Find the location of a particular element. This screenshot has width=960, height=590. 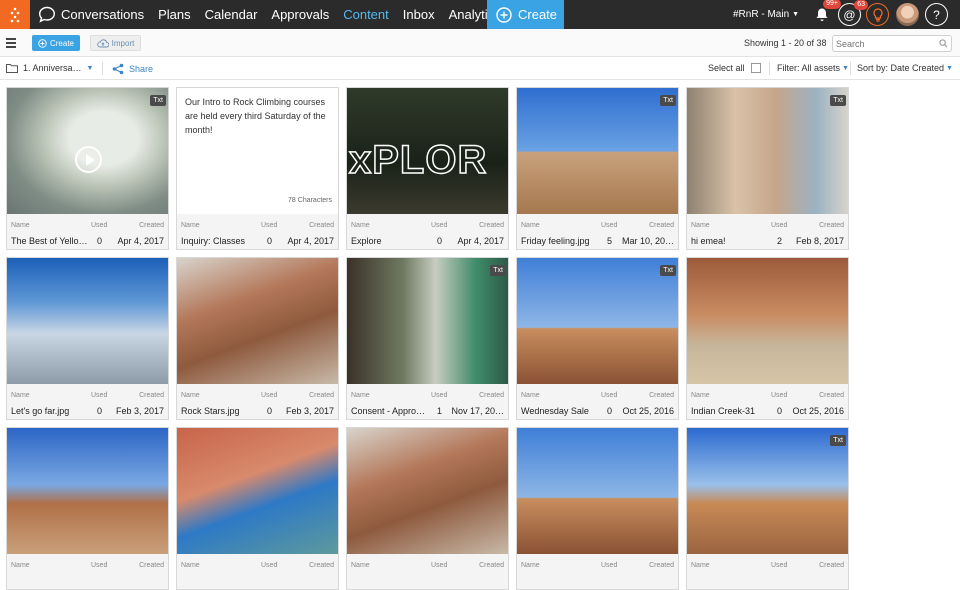

nav-create-button: Create is located at coordinates (525, 14).